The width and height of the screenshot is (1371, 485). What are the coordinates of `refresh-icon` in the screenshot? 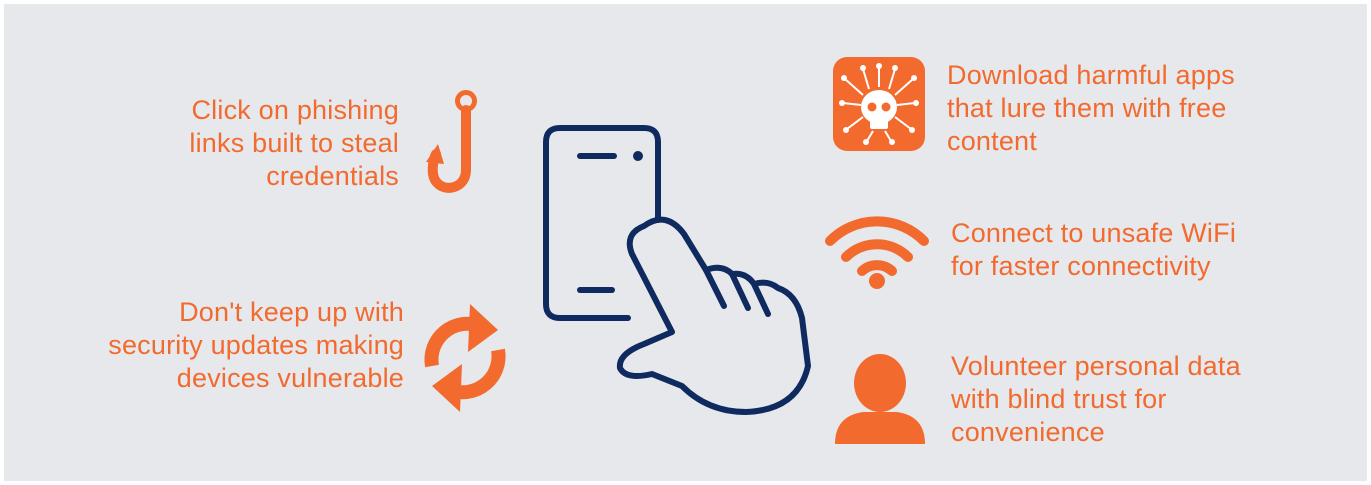 It's located at (465, 358).